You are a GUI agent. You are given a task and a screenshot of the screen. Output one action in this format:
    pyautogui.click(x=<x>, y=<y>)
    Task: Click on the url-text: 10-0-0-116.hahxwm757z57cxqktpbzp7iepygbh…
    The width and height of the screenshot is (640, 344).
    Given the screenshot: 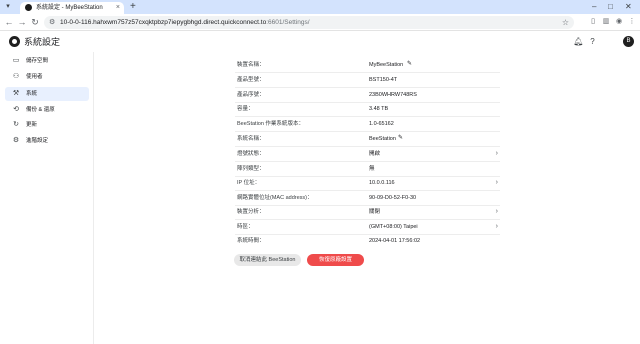 What is the action you would take?
    pyautogui.click(x=185, y=22)
    